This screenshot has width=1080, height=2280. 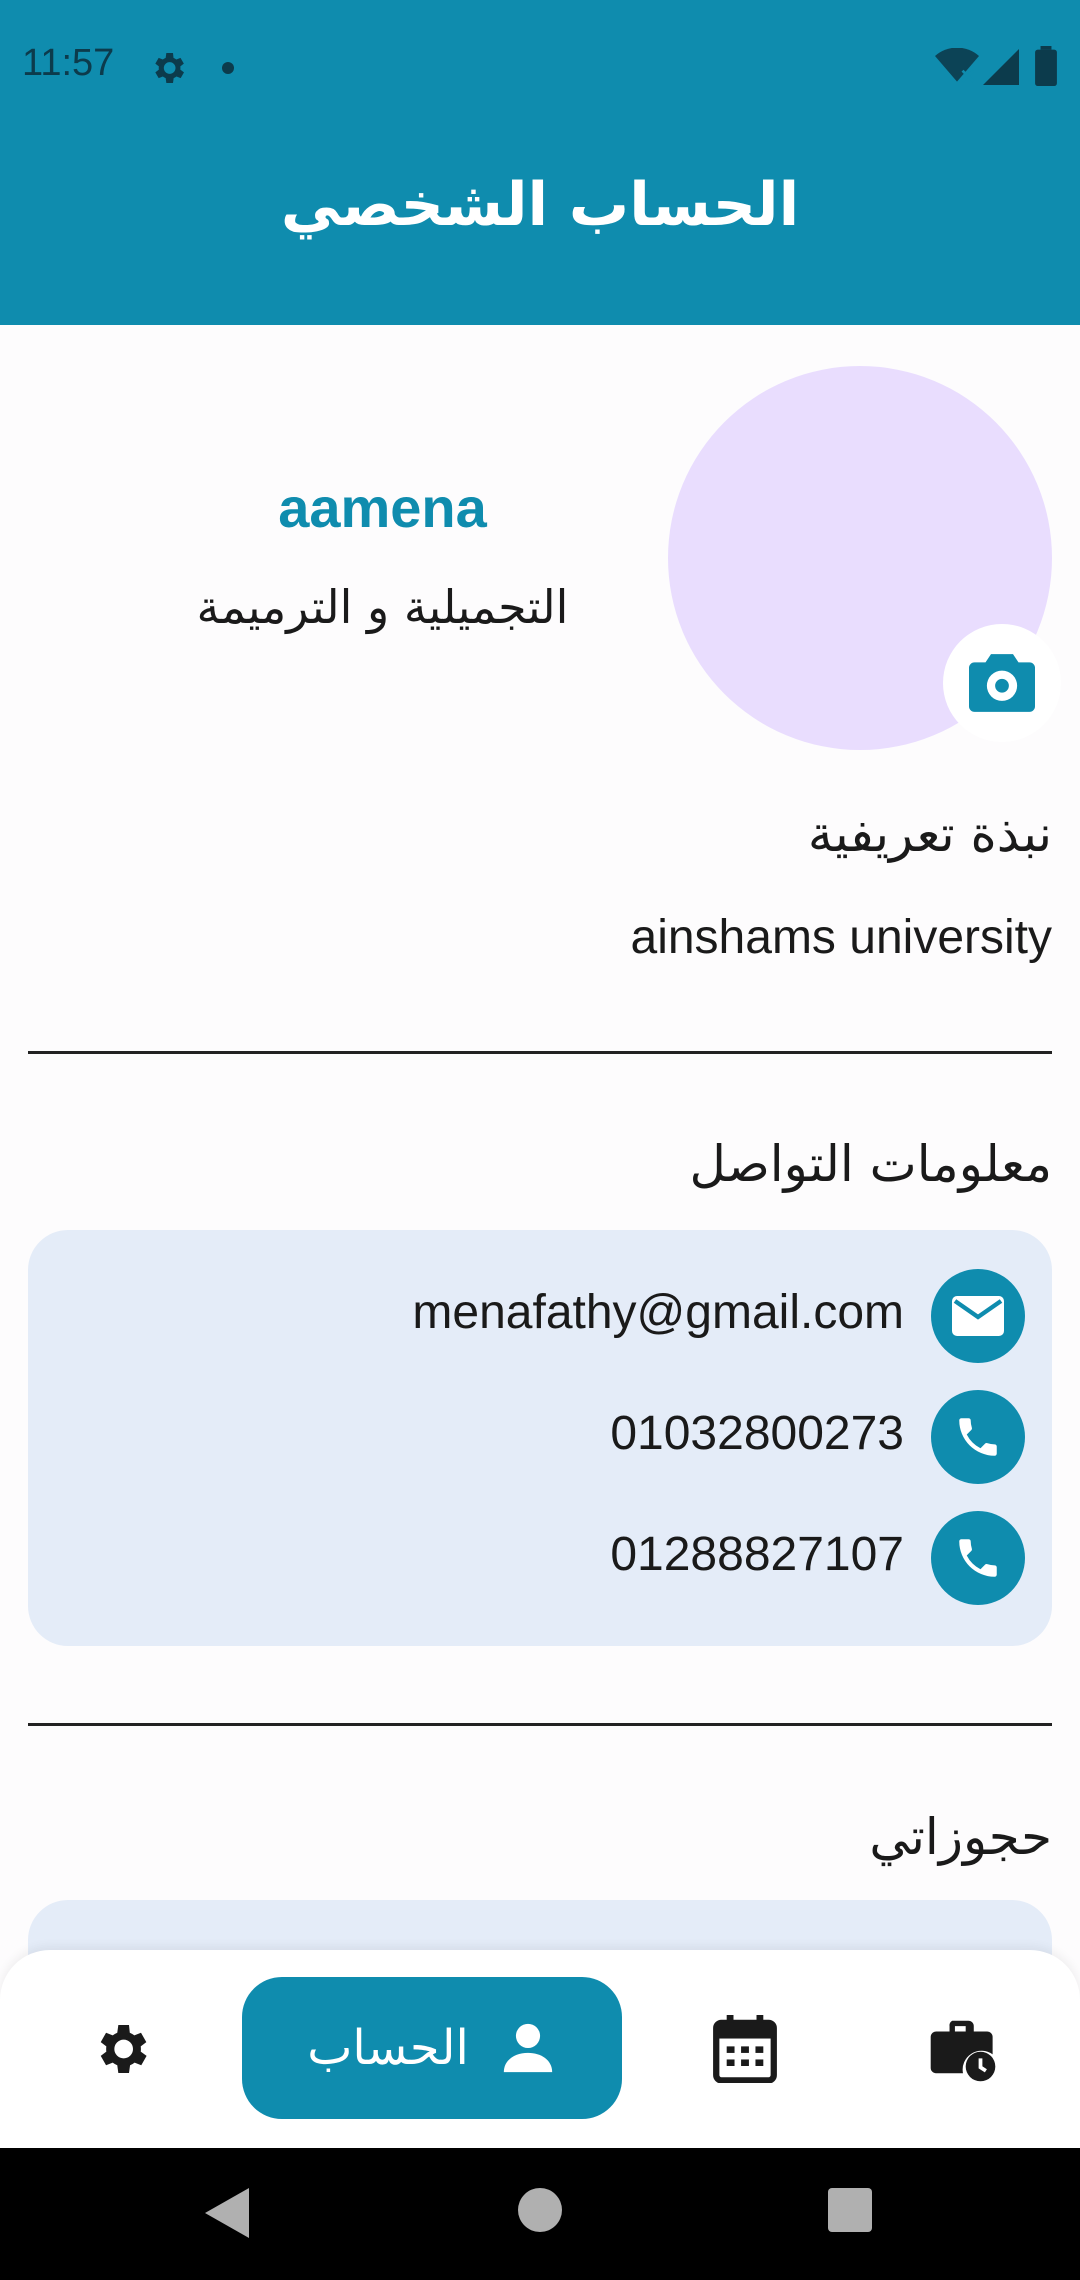 What do you see at coordinates (957, 65) in the screenshot?
I see `wifi-off-icon` at bounding box center [957, 65].